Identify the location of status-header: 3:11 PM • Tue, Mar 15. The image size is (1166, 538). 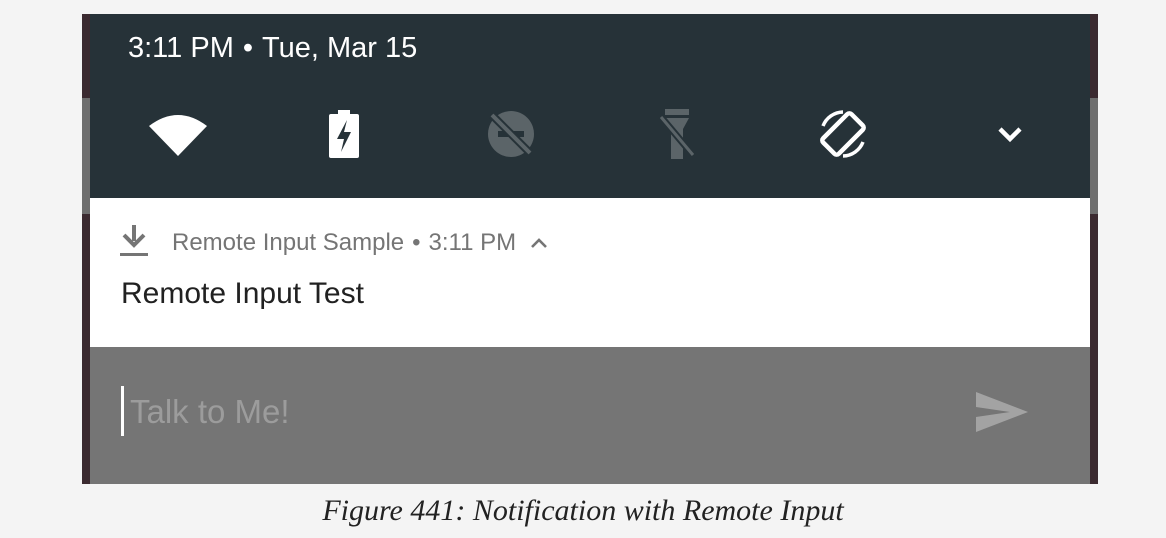
(272, 48).